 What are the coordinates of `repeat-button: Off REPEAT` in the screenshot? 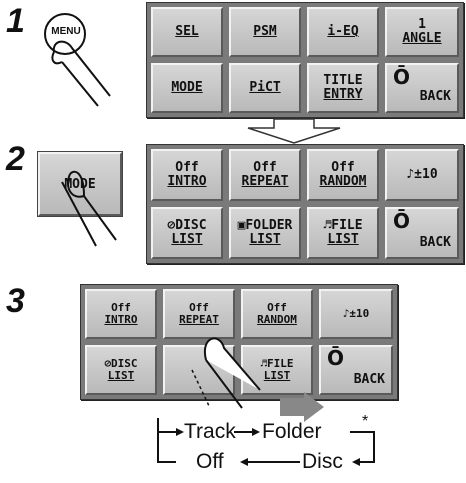 It's located at (265, 175).